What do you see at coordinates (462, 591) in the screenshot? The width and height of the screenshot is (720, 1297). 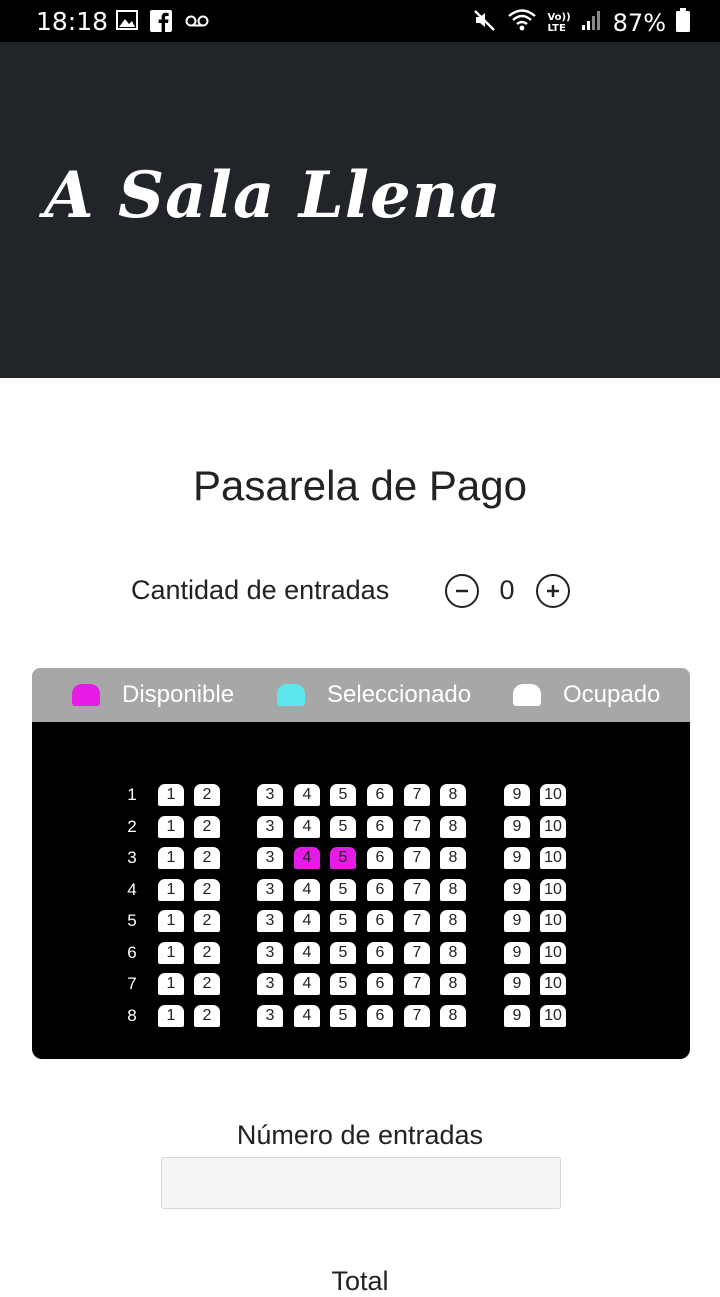 I see `decrease-button` at bounding box center [462, 591].